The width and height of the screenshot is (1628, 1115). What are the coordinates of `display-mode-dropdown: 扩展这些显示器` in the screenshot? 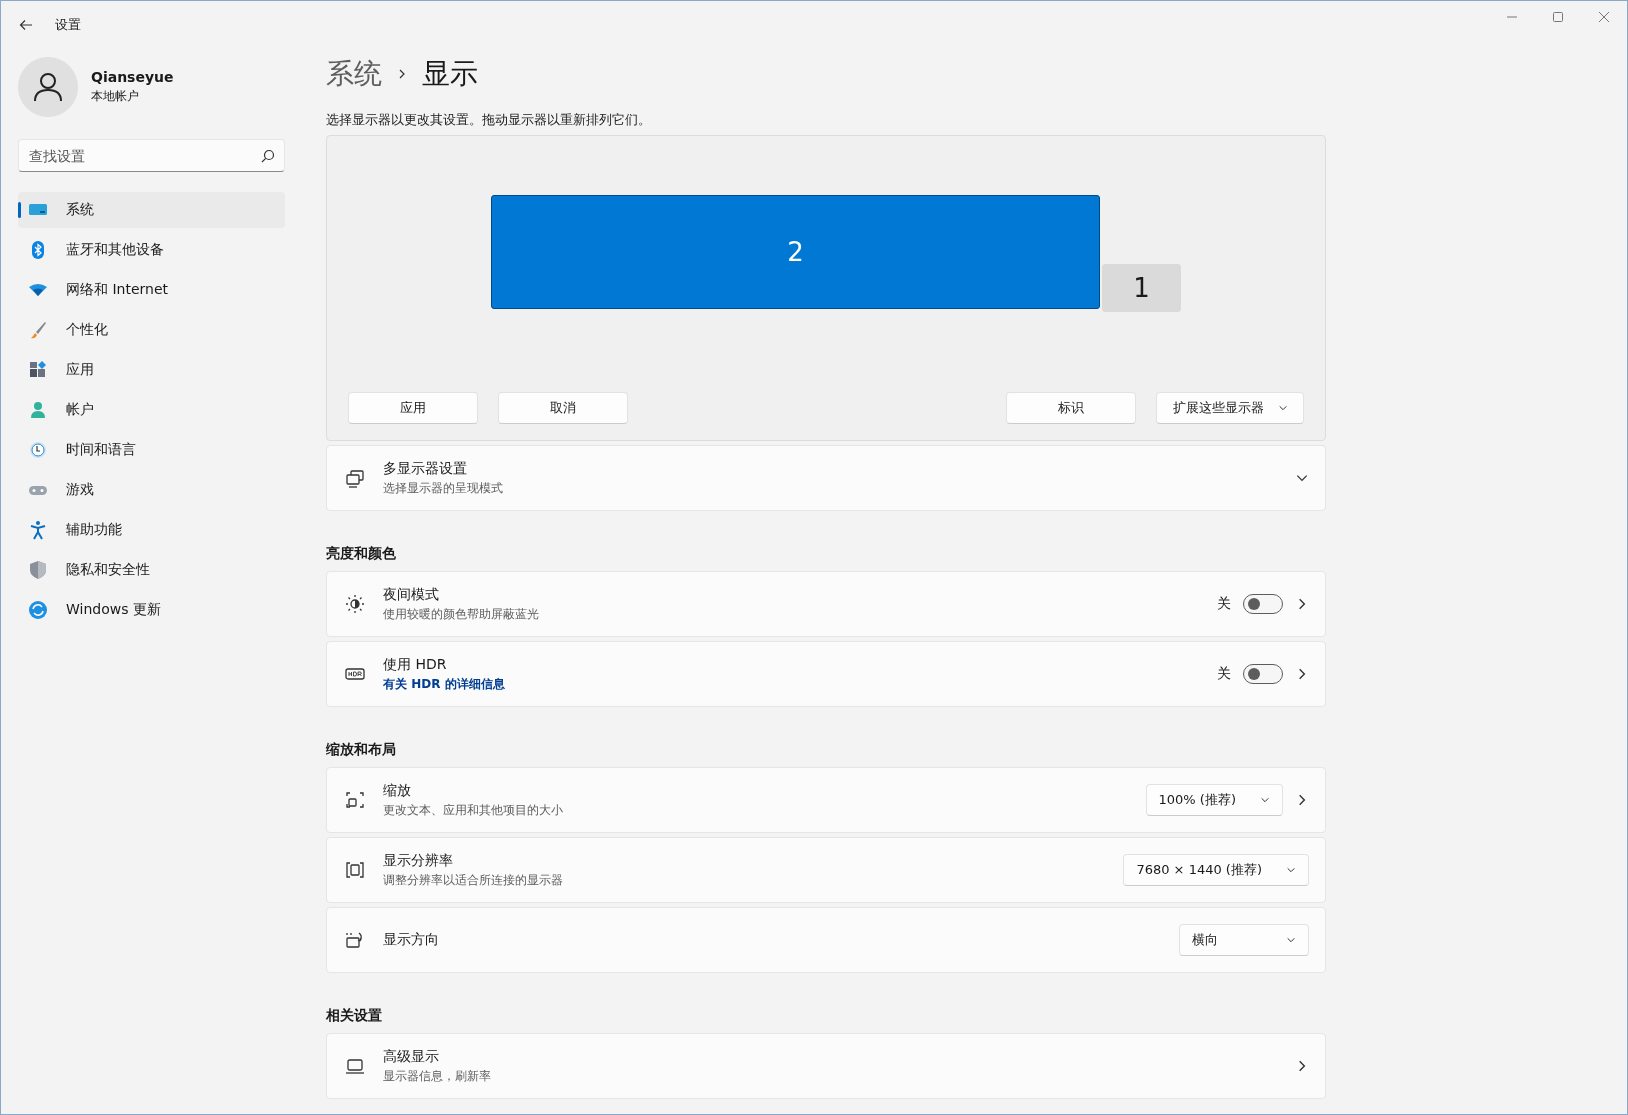 It's located at (1230, 408).